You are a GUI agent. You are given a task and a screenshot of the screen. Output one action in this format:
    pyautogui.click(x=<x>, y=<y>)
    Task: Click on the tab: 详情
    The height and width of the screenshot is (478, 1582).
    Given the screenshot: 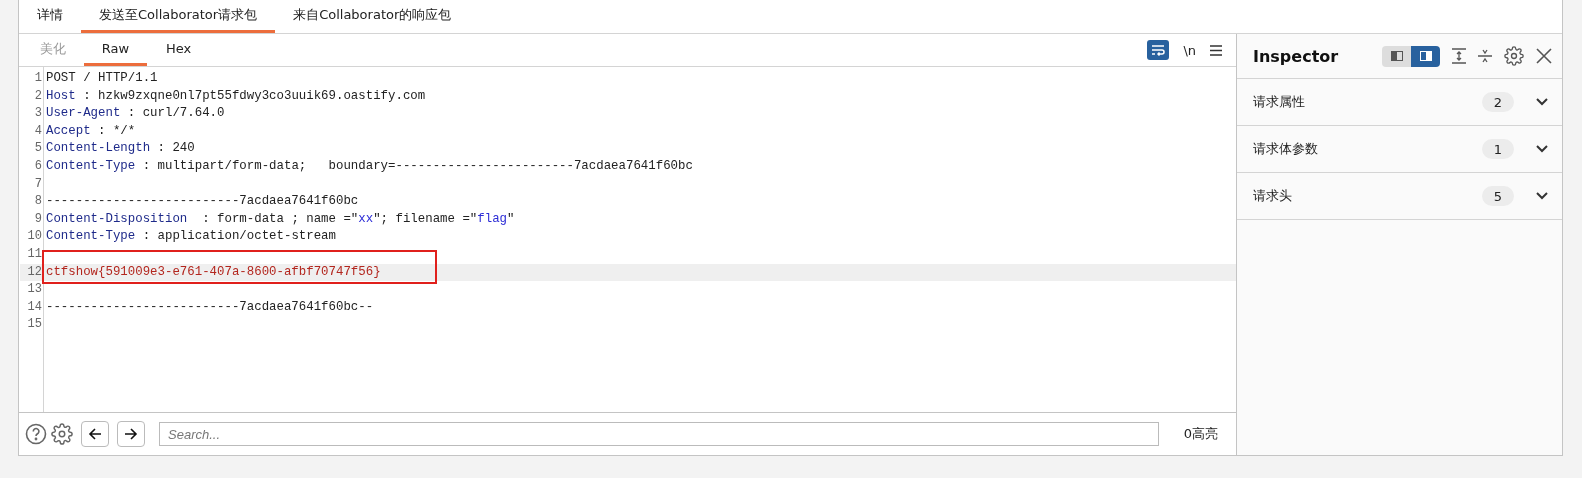 What is the action you would take?
    pyautogui.click(x=50, y=16)
    